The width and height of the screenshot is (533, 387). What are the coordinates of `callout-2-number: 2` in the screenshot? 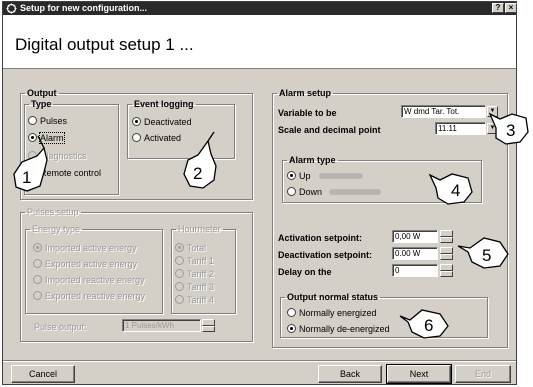 It's located at (197, 173).